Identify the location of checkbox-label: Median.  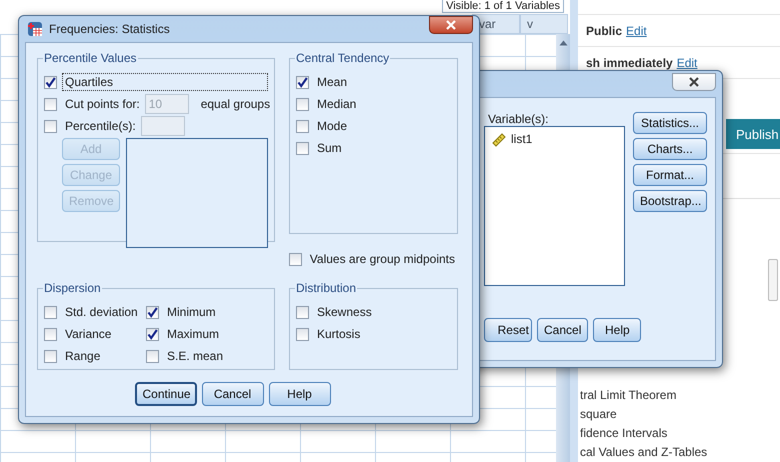
(337, 104).